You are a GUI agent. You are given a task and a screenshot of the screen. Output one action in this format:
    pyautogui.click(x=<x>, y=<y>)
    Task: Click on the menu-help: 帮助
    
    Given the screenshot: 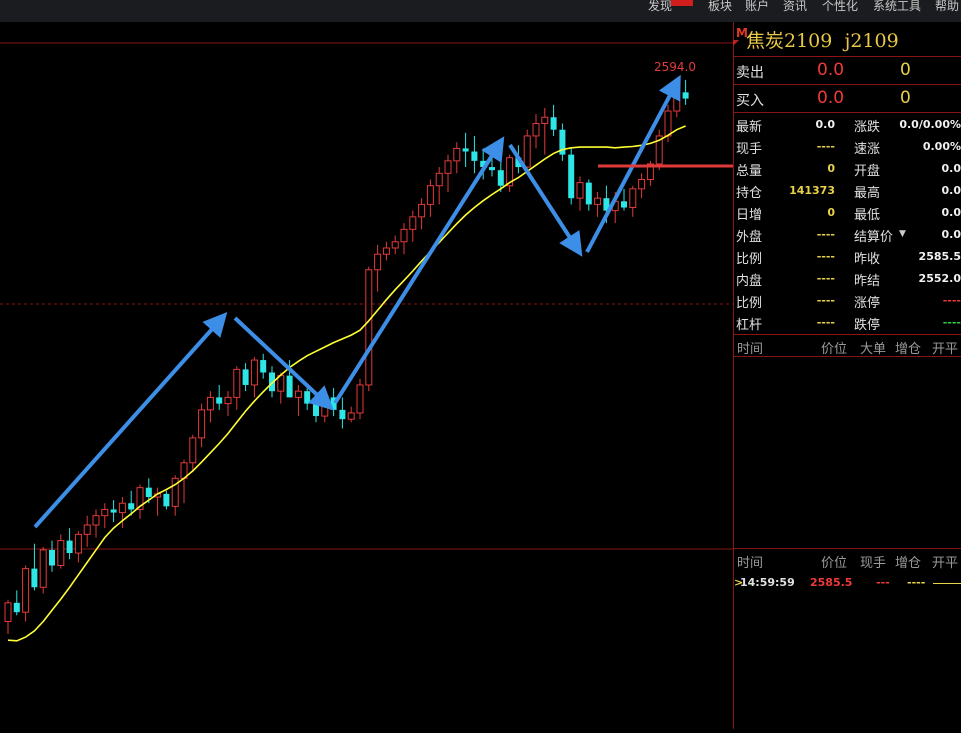 What is the action you would take?
    pyautogui.click(x=947, y=7)
    